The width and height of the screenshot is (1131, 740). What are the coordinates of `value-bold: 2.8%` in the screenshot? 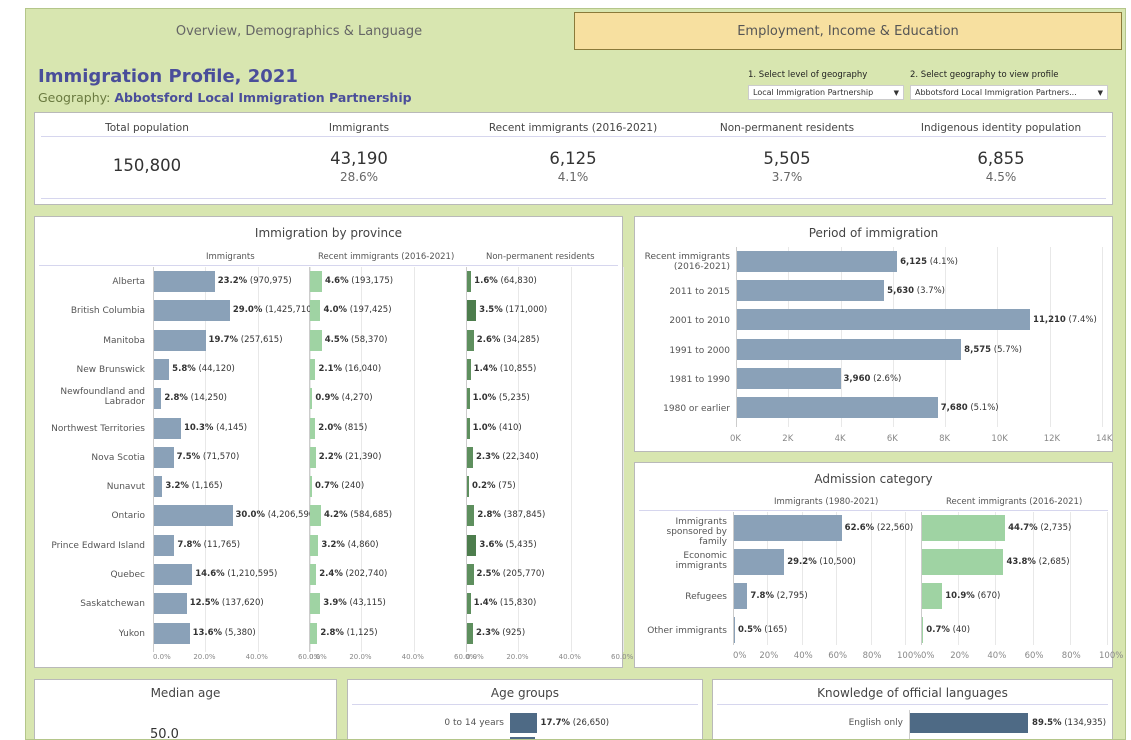 It's located at (176, 398).